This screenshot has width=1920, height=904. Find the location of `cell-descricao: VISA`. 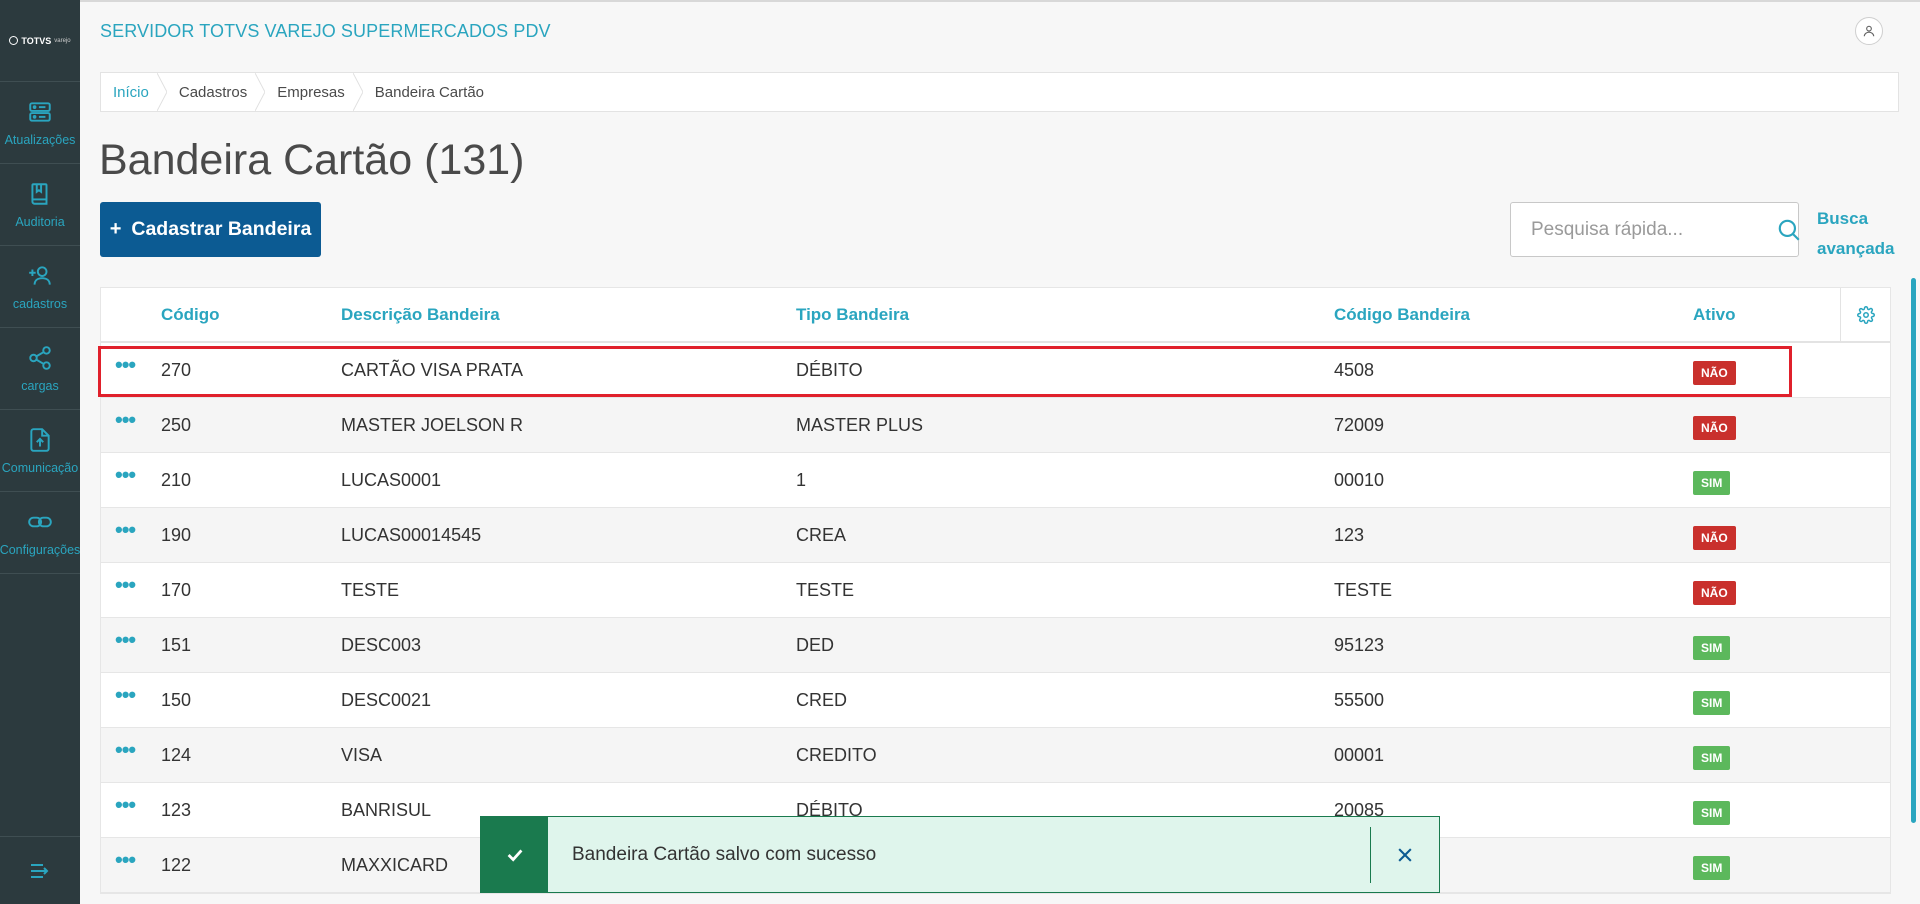

cell-descricao: VISA is located at coordinates (362, 755).